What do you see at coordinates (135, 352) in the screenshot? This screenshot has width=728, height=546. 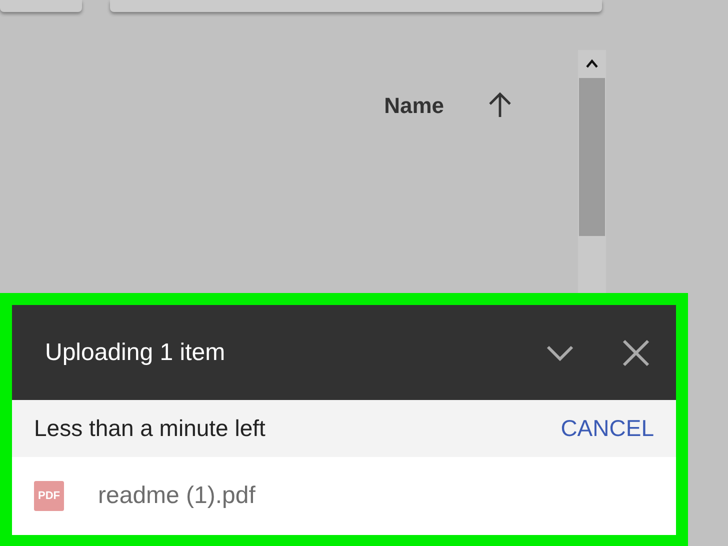 I see `panel-title: Uploading 1 item` at bounding box center [135, 352].